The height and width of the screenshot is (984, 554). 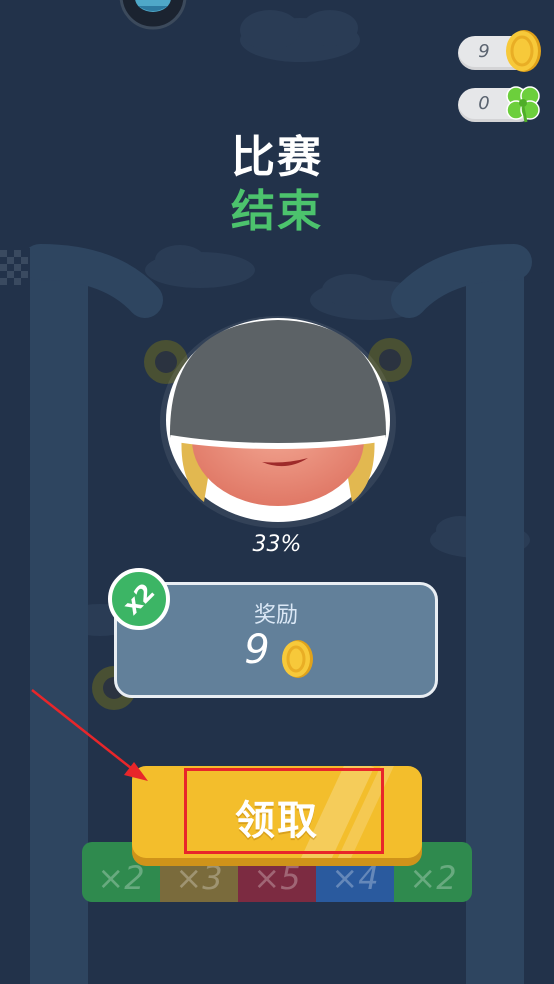 I want to click on claim-button: 领取, so click(x=277, y=812).